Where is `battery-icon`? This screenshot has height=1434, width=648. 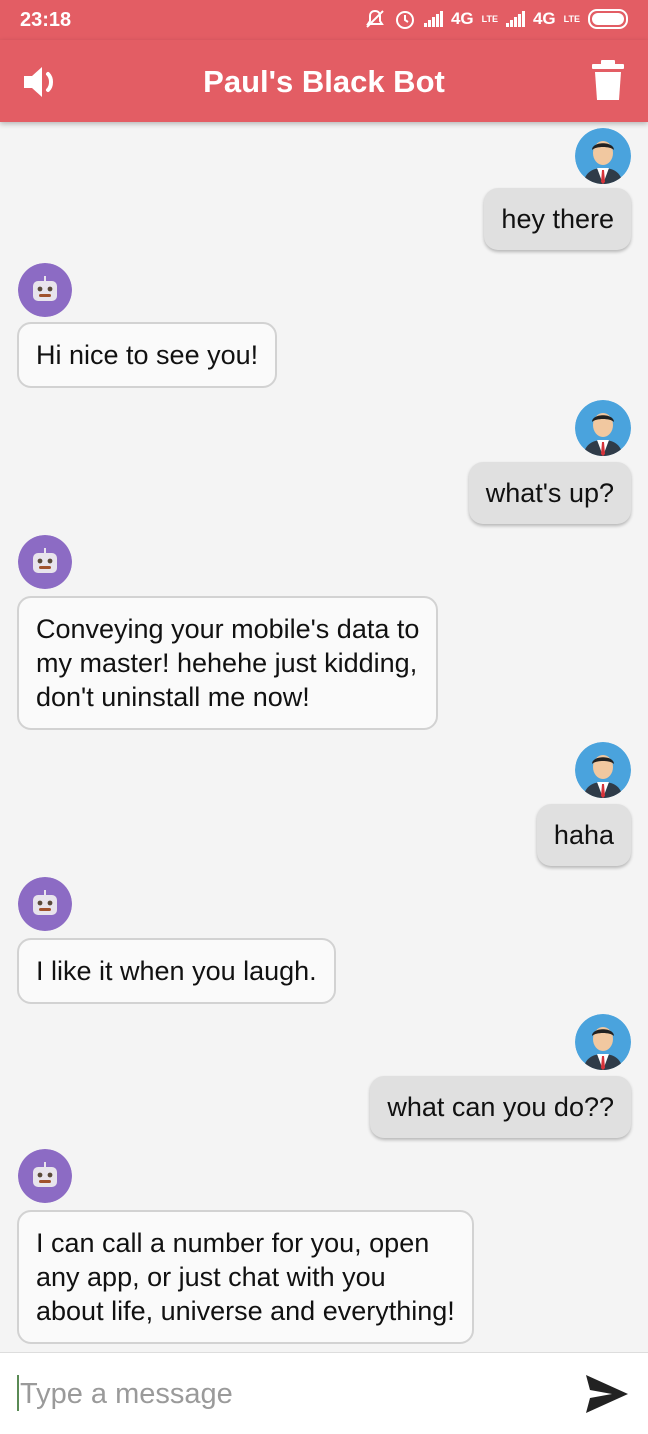
battery-icon is located at coordinates (608, 19).